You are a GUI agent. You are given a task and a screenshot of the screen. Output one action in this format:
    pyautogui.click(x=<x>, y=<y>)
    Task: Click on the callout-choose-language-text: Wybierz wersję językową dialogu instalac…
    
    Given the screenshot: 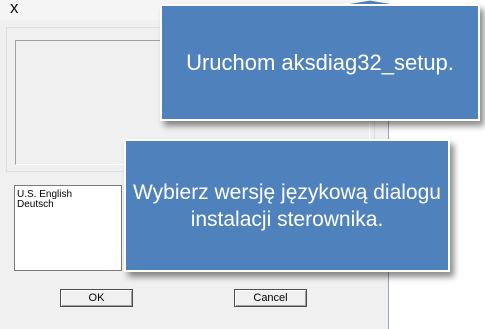 What is the action you would take?
    pyautogui.click(x=287, y=205)
    